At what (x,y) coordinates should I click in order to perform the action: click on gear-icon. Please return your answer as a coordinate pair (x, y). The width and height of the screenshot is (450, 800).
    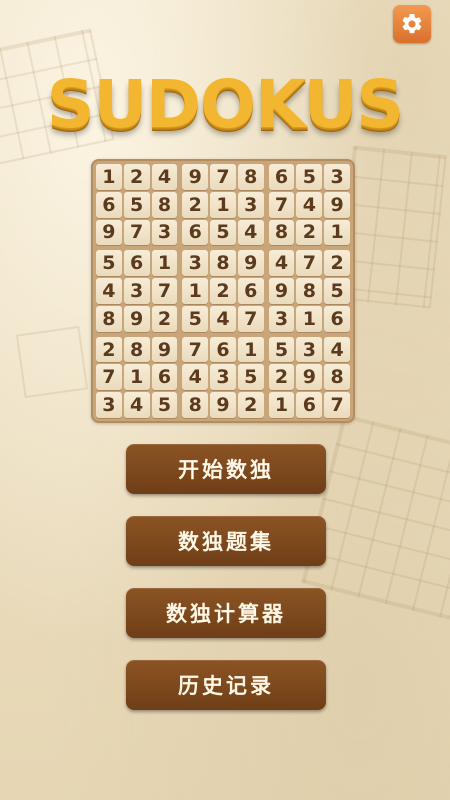
    Looking at the image, I should click on (412, 23).